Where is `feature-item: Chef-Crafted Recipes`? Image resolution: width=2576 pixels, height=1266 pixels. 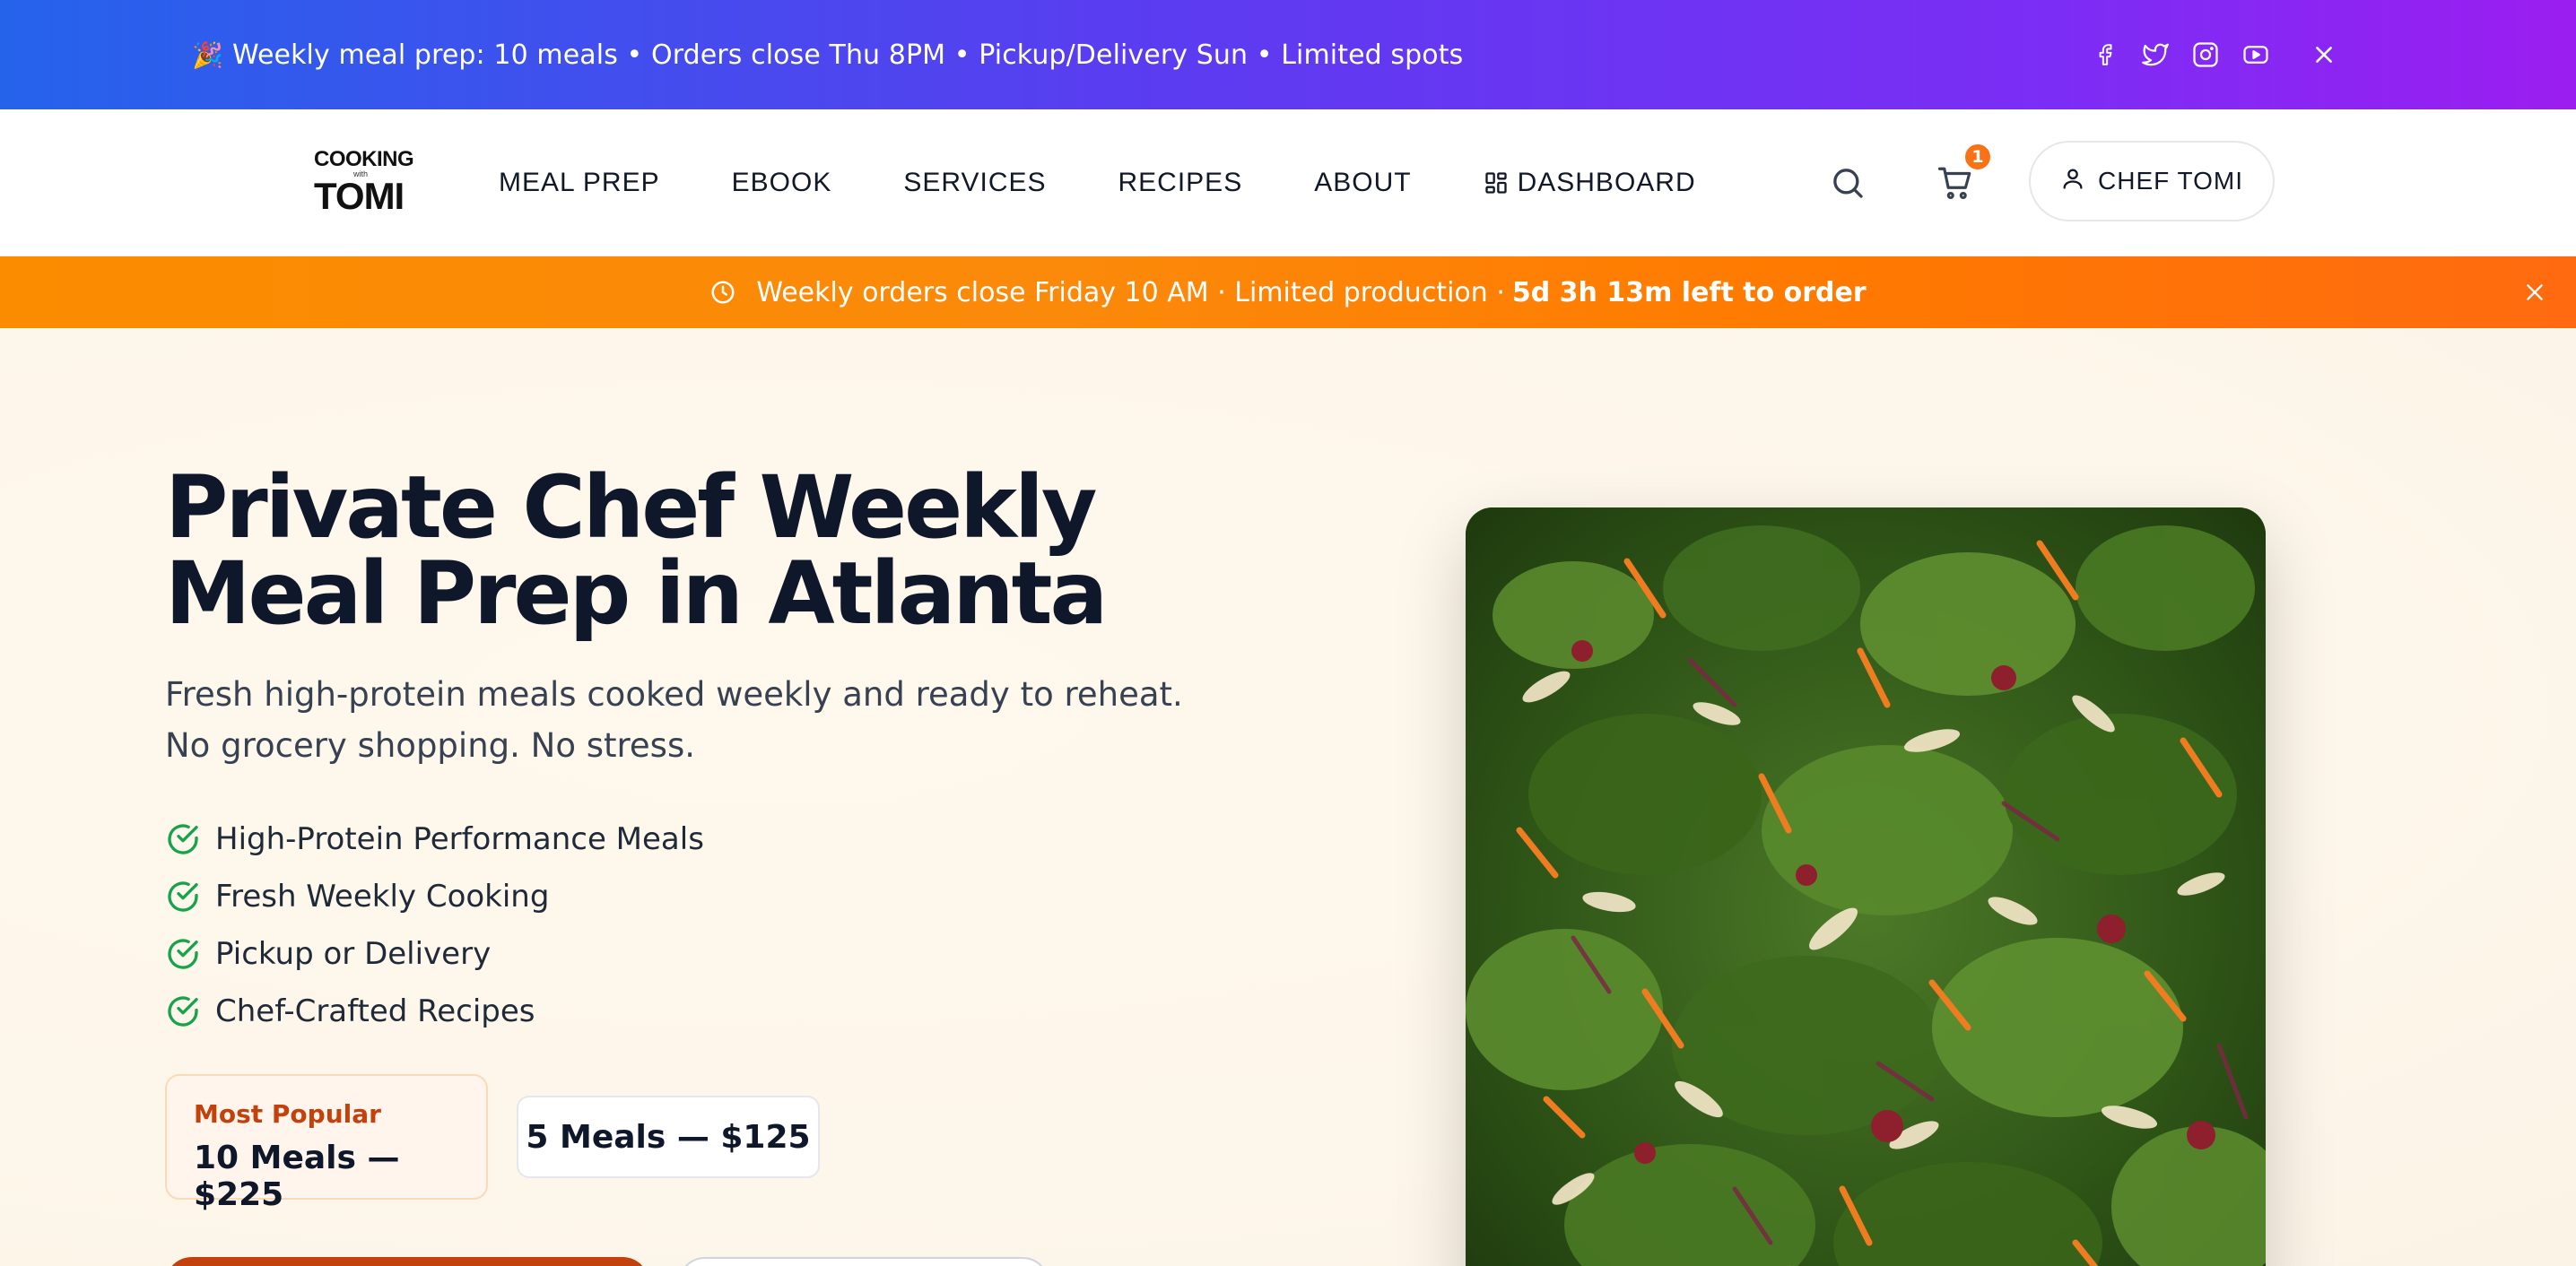 feature-item: Chef-Crafted Recipes is located at coordinates (434, 1011).